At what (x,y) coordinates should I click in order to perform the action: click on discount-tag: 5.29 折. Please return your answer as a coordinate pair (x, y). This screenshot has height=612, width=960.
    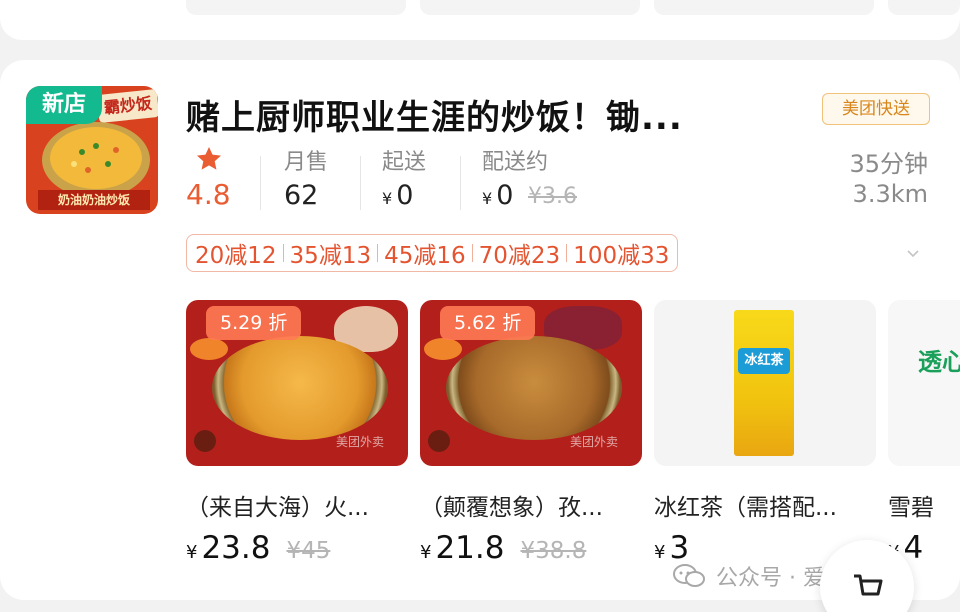
    Looking at the image, I should click on (254, 323).